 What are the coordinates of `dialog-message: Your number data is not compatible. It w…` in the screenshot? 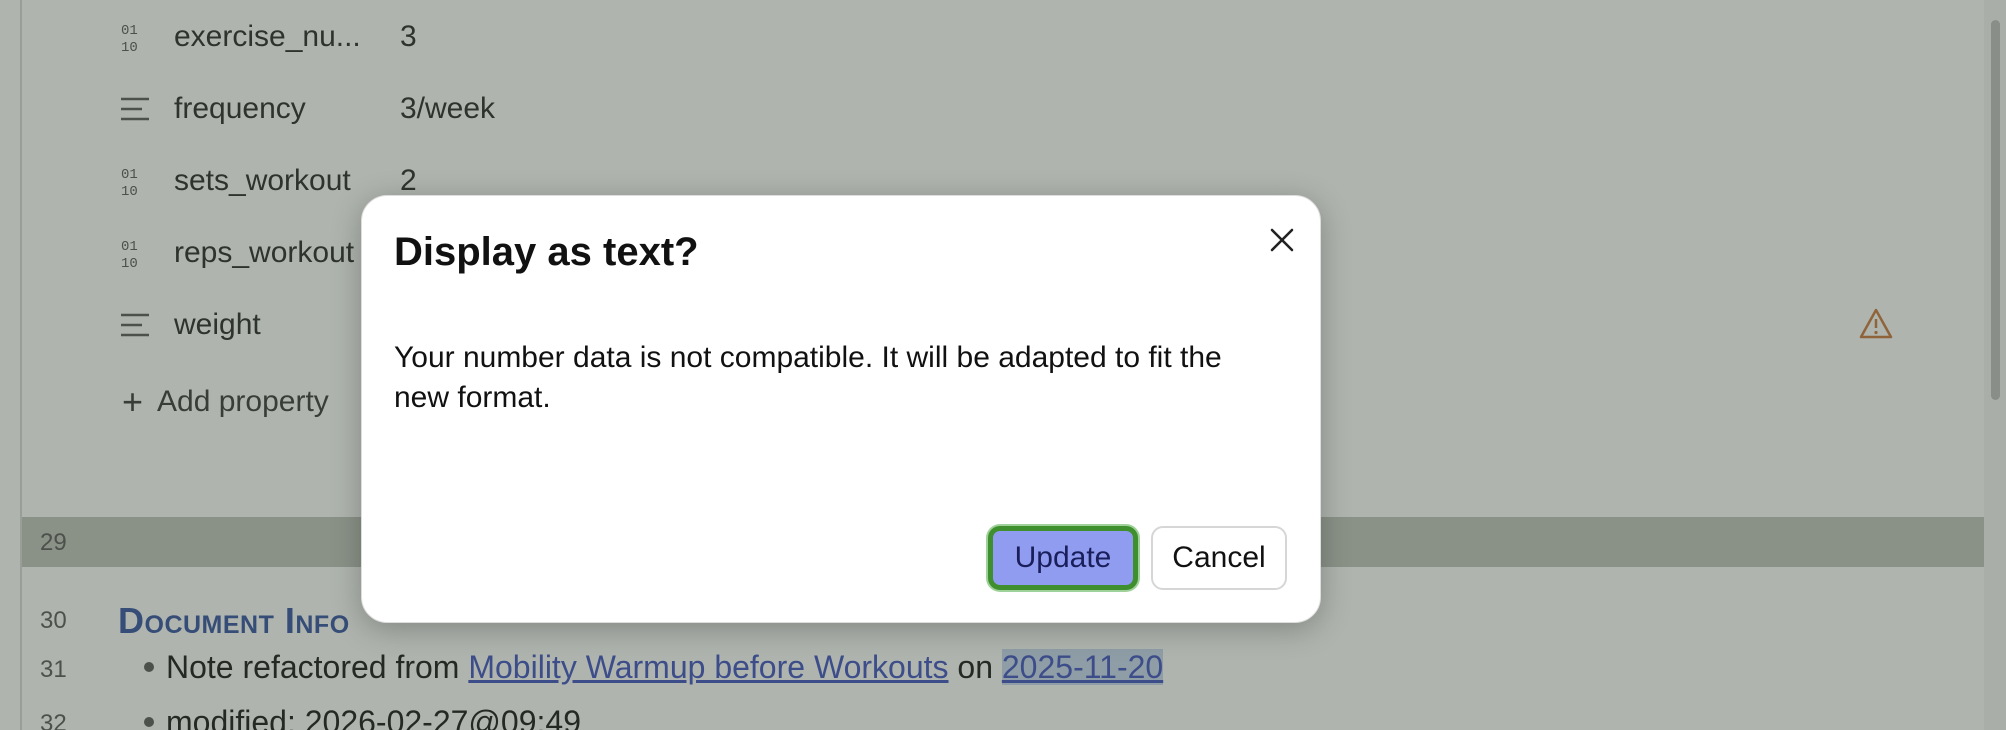 It's located at (808, 377).